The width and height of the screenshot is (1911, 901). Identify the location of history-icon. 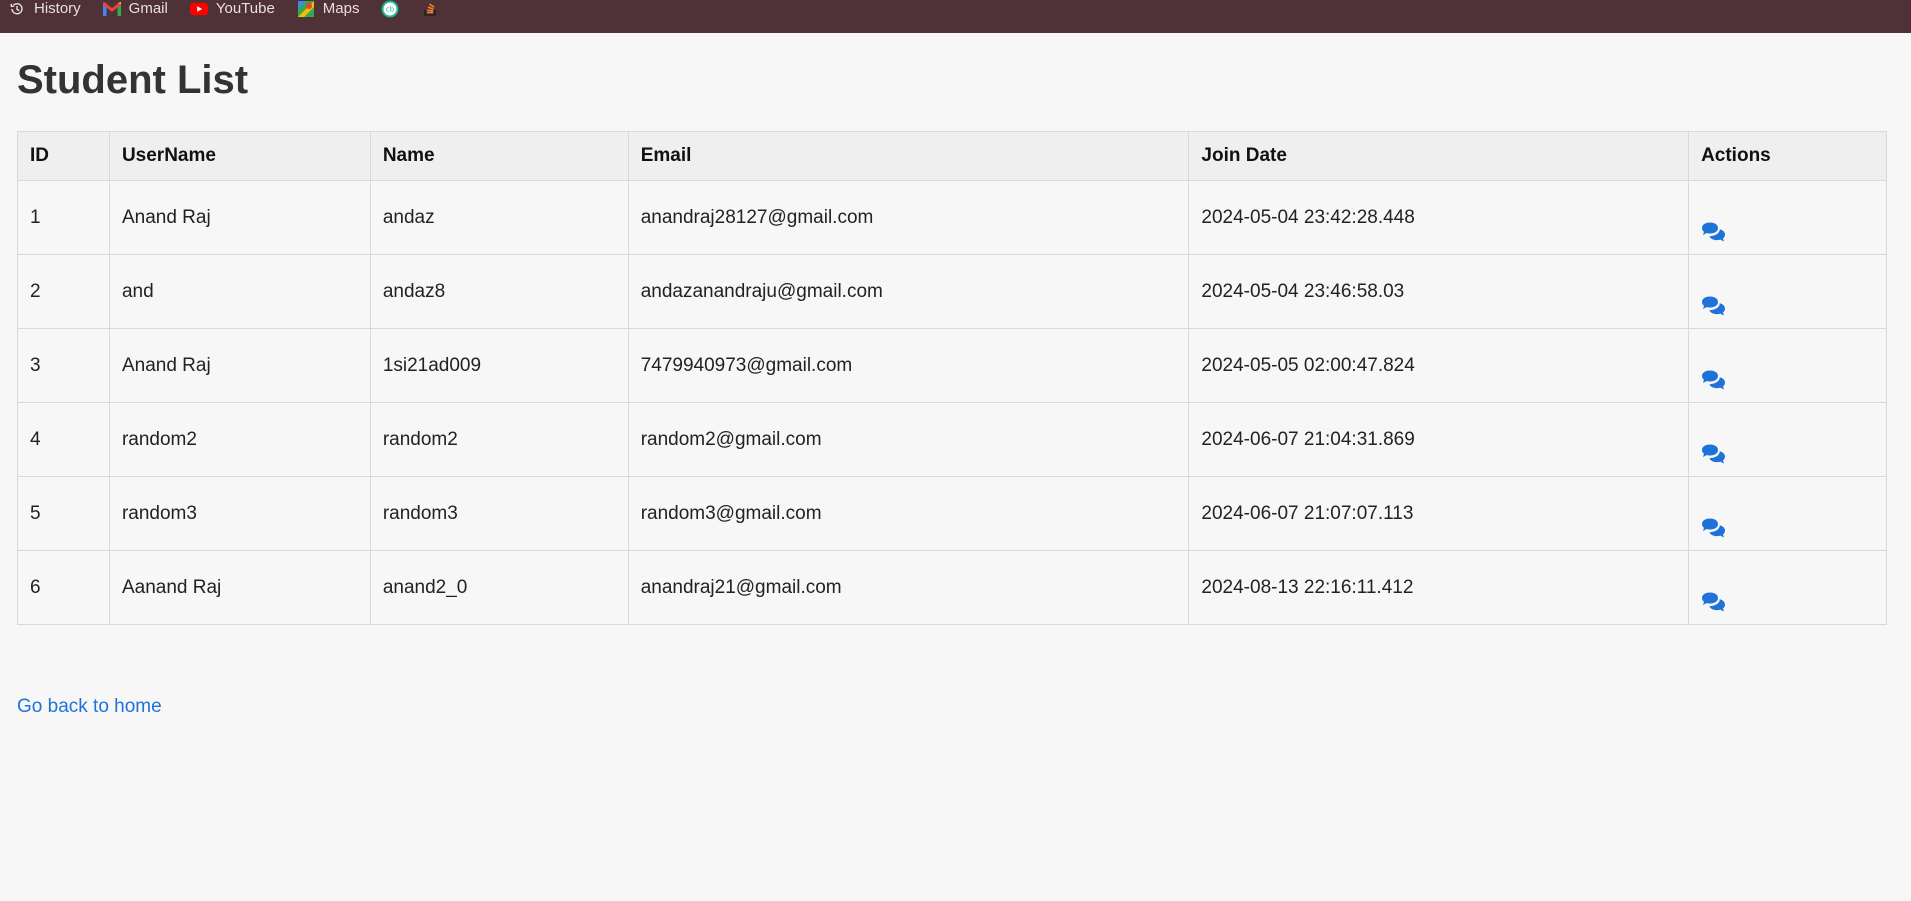
(17, 8).